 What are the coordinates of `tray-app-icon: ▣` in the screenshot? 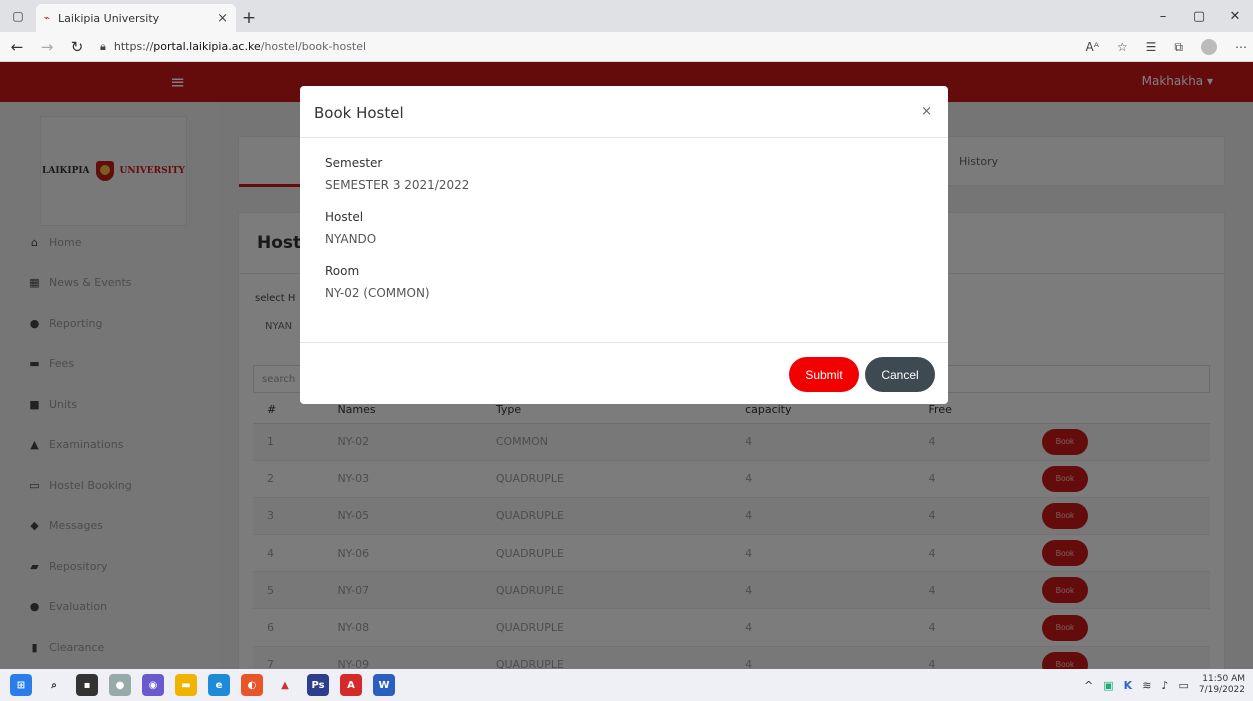 It's located at (1108, 685).